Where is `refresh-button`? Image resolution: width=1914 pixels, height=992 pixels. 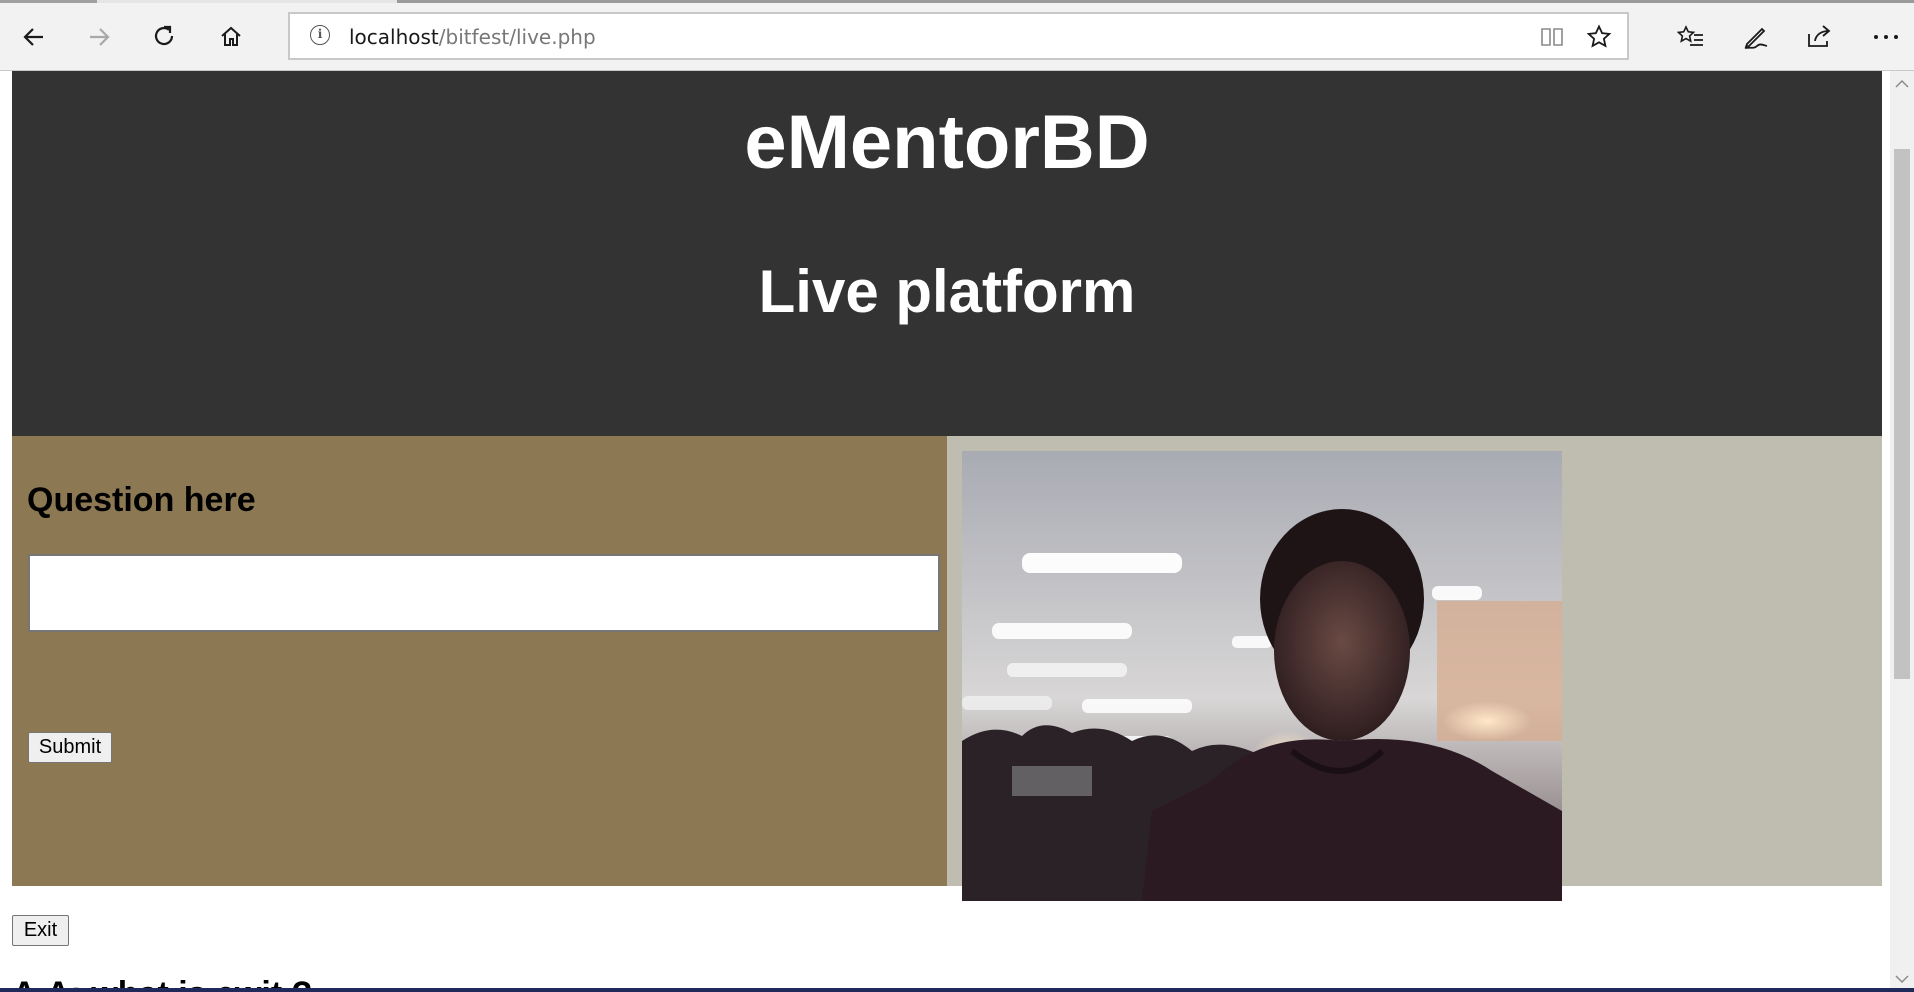 refresh-button is located at coordinates (165, 37).